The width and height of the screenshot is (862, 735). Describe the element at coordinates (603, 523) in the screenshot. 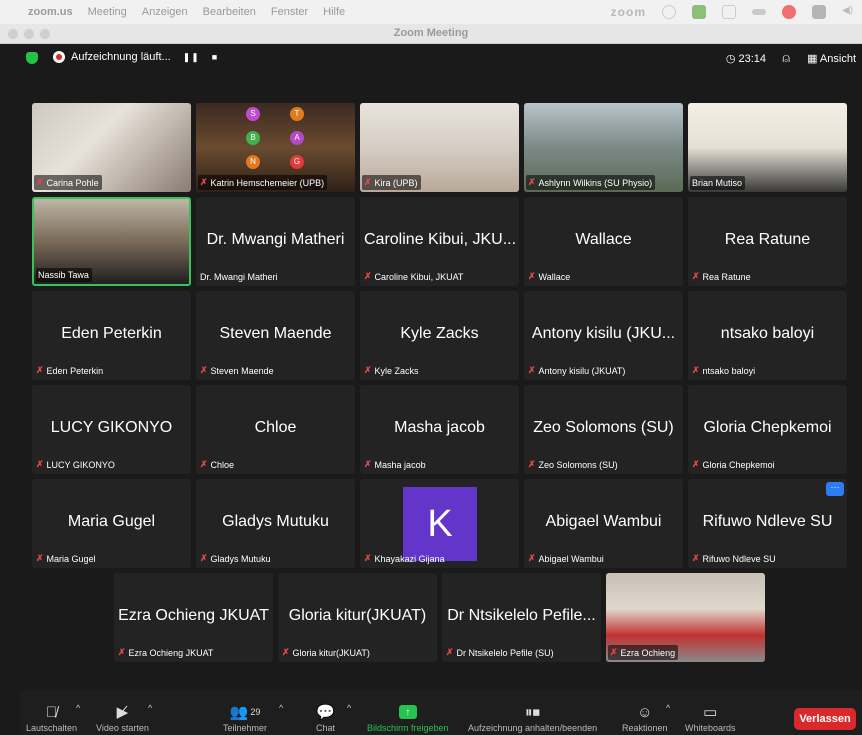

I see `participant-tile: Abigael Wambui ✗ Abigael Wambui` at that location.